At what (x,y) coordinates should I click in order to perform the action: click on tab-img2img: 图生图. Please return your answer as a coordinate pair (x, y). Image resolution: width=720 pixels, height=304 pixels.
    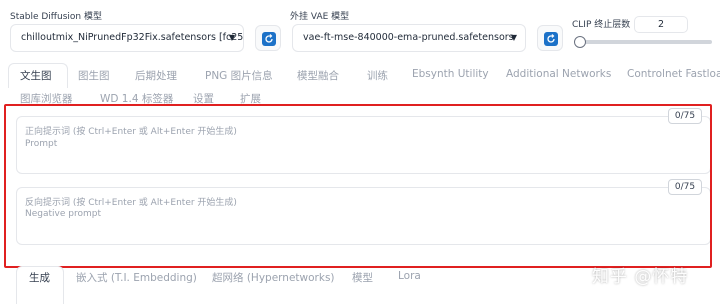
    Looking at the image, I should click on (94, 75).